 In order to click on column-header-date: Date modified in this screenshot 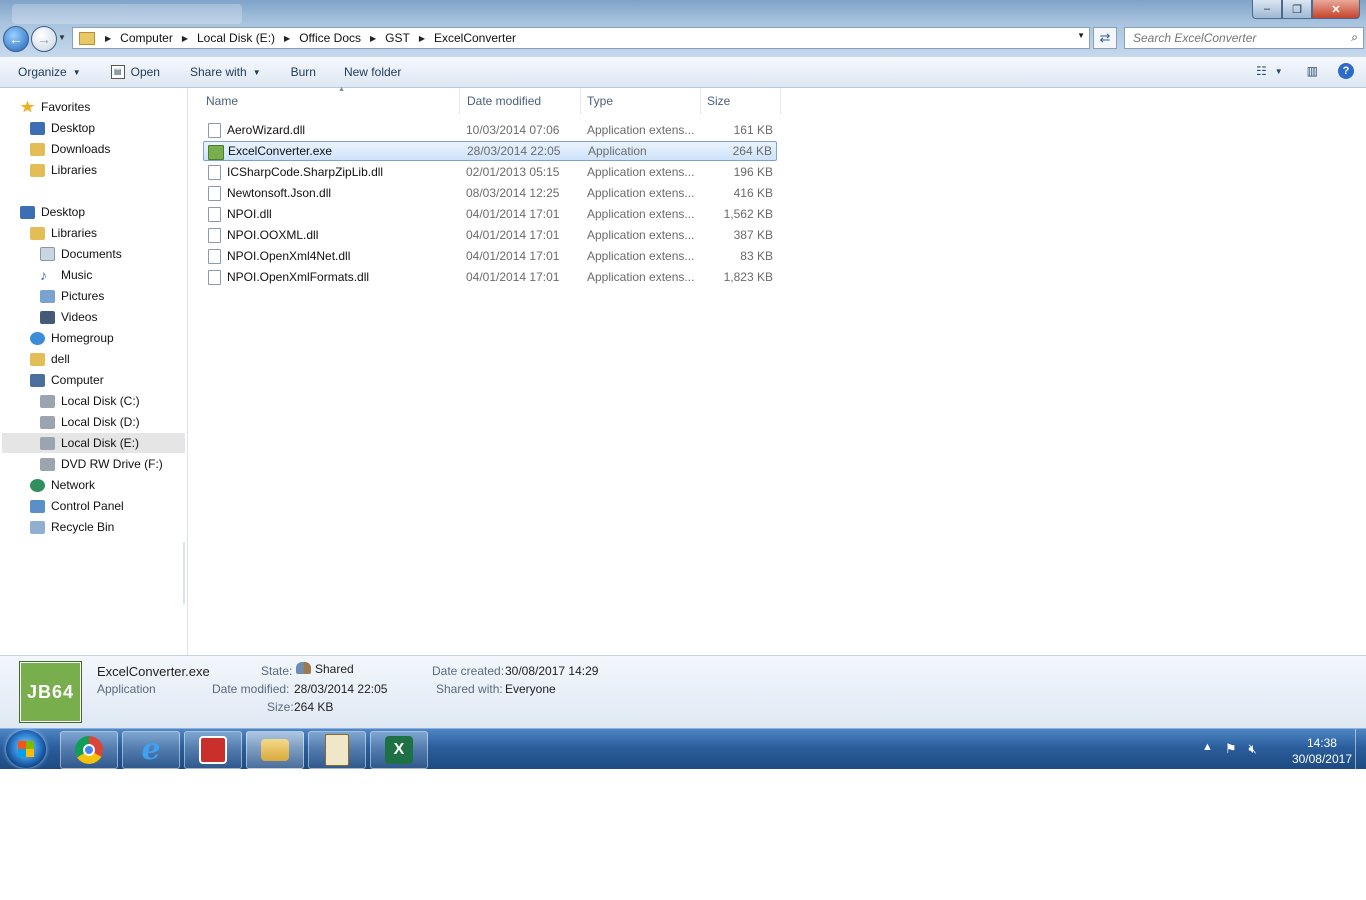, I will do `click(521, 101)`.